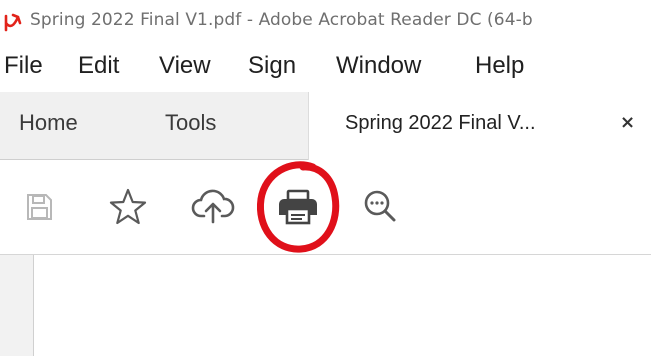 This screenshot has width=651, height=356. Describe the element at coordinates (23, 66) in the screenshot. I see `menu-file: File` at that location.